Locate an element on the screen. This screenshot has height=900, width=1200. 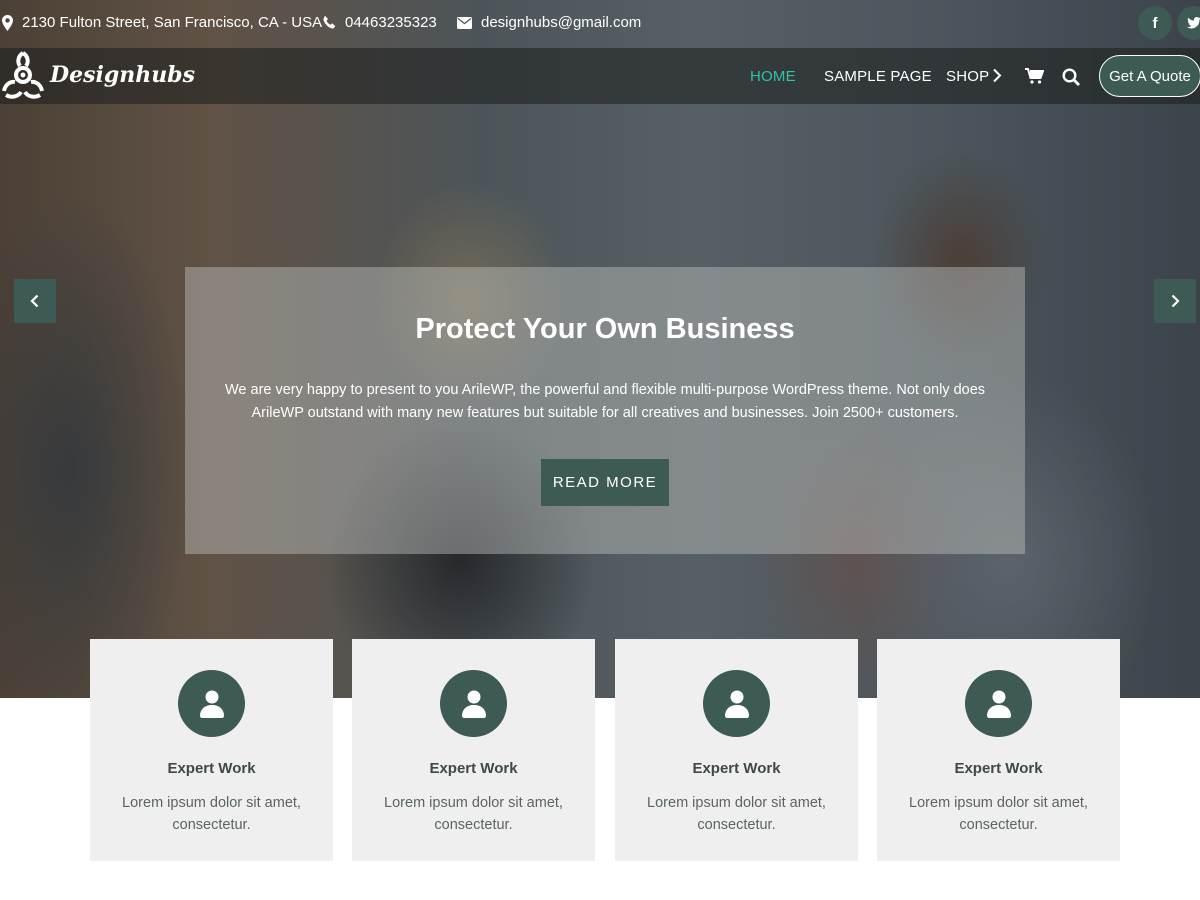
phone-info: 04463235323 is located at coordinates (380, 22).